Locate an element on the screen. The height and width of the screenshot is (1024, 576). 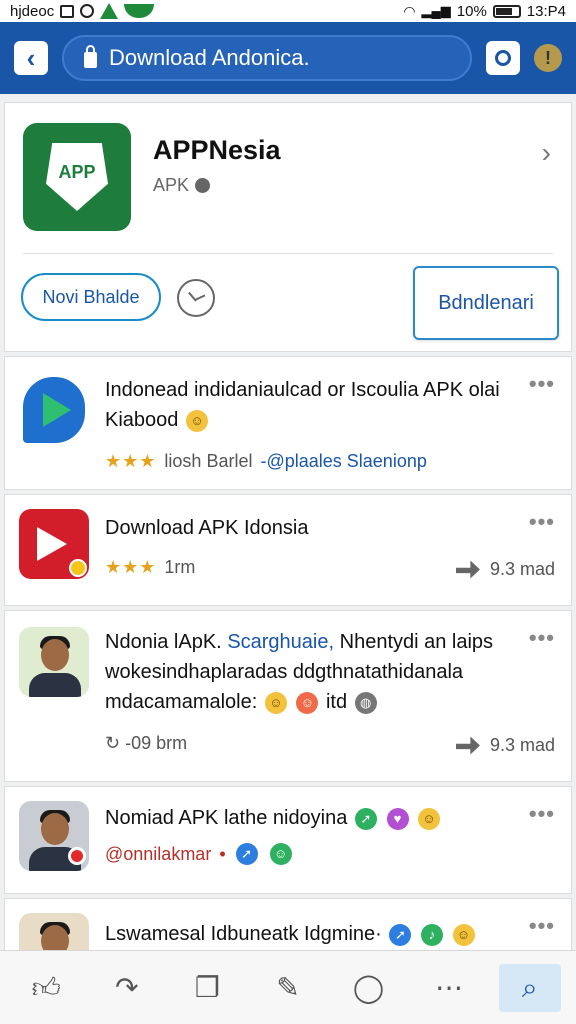
item-title: Download APK Idonsia is located at coordinates (207, 528).